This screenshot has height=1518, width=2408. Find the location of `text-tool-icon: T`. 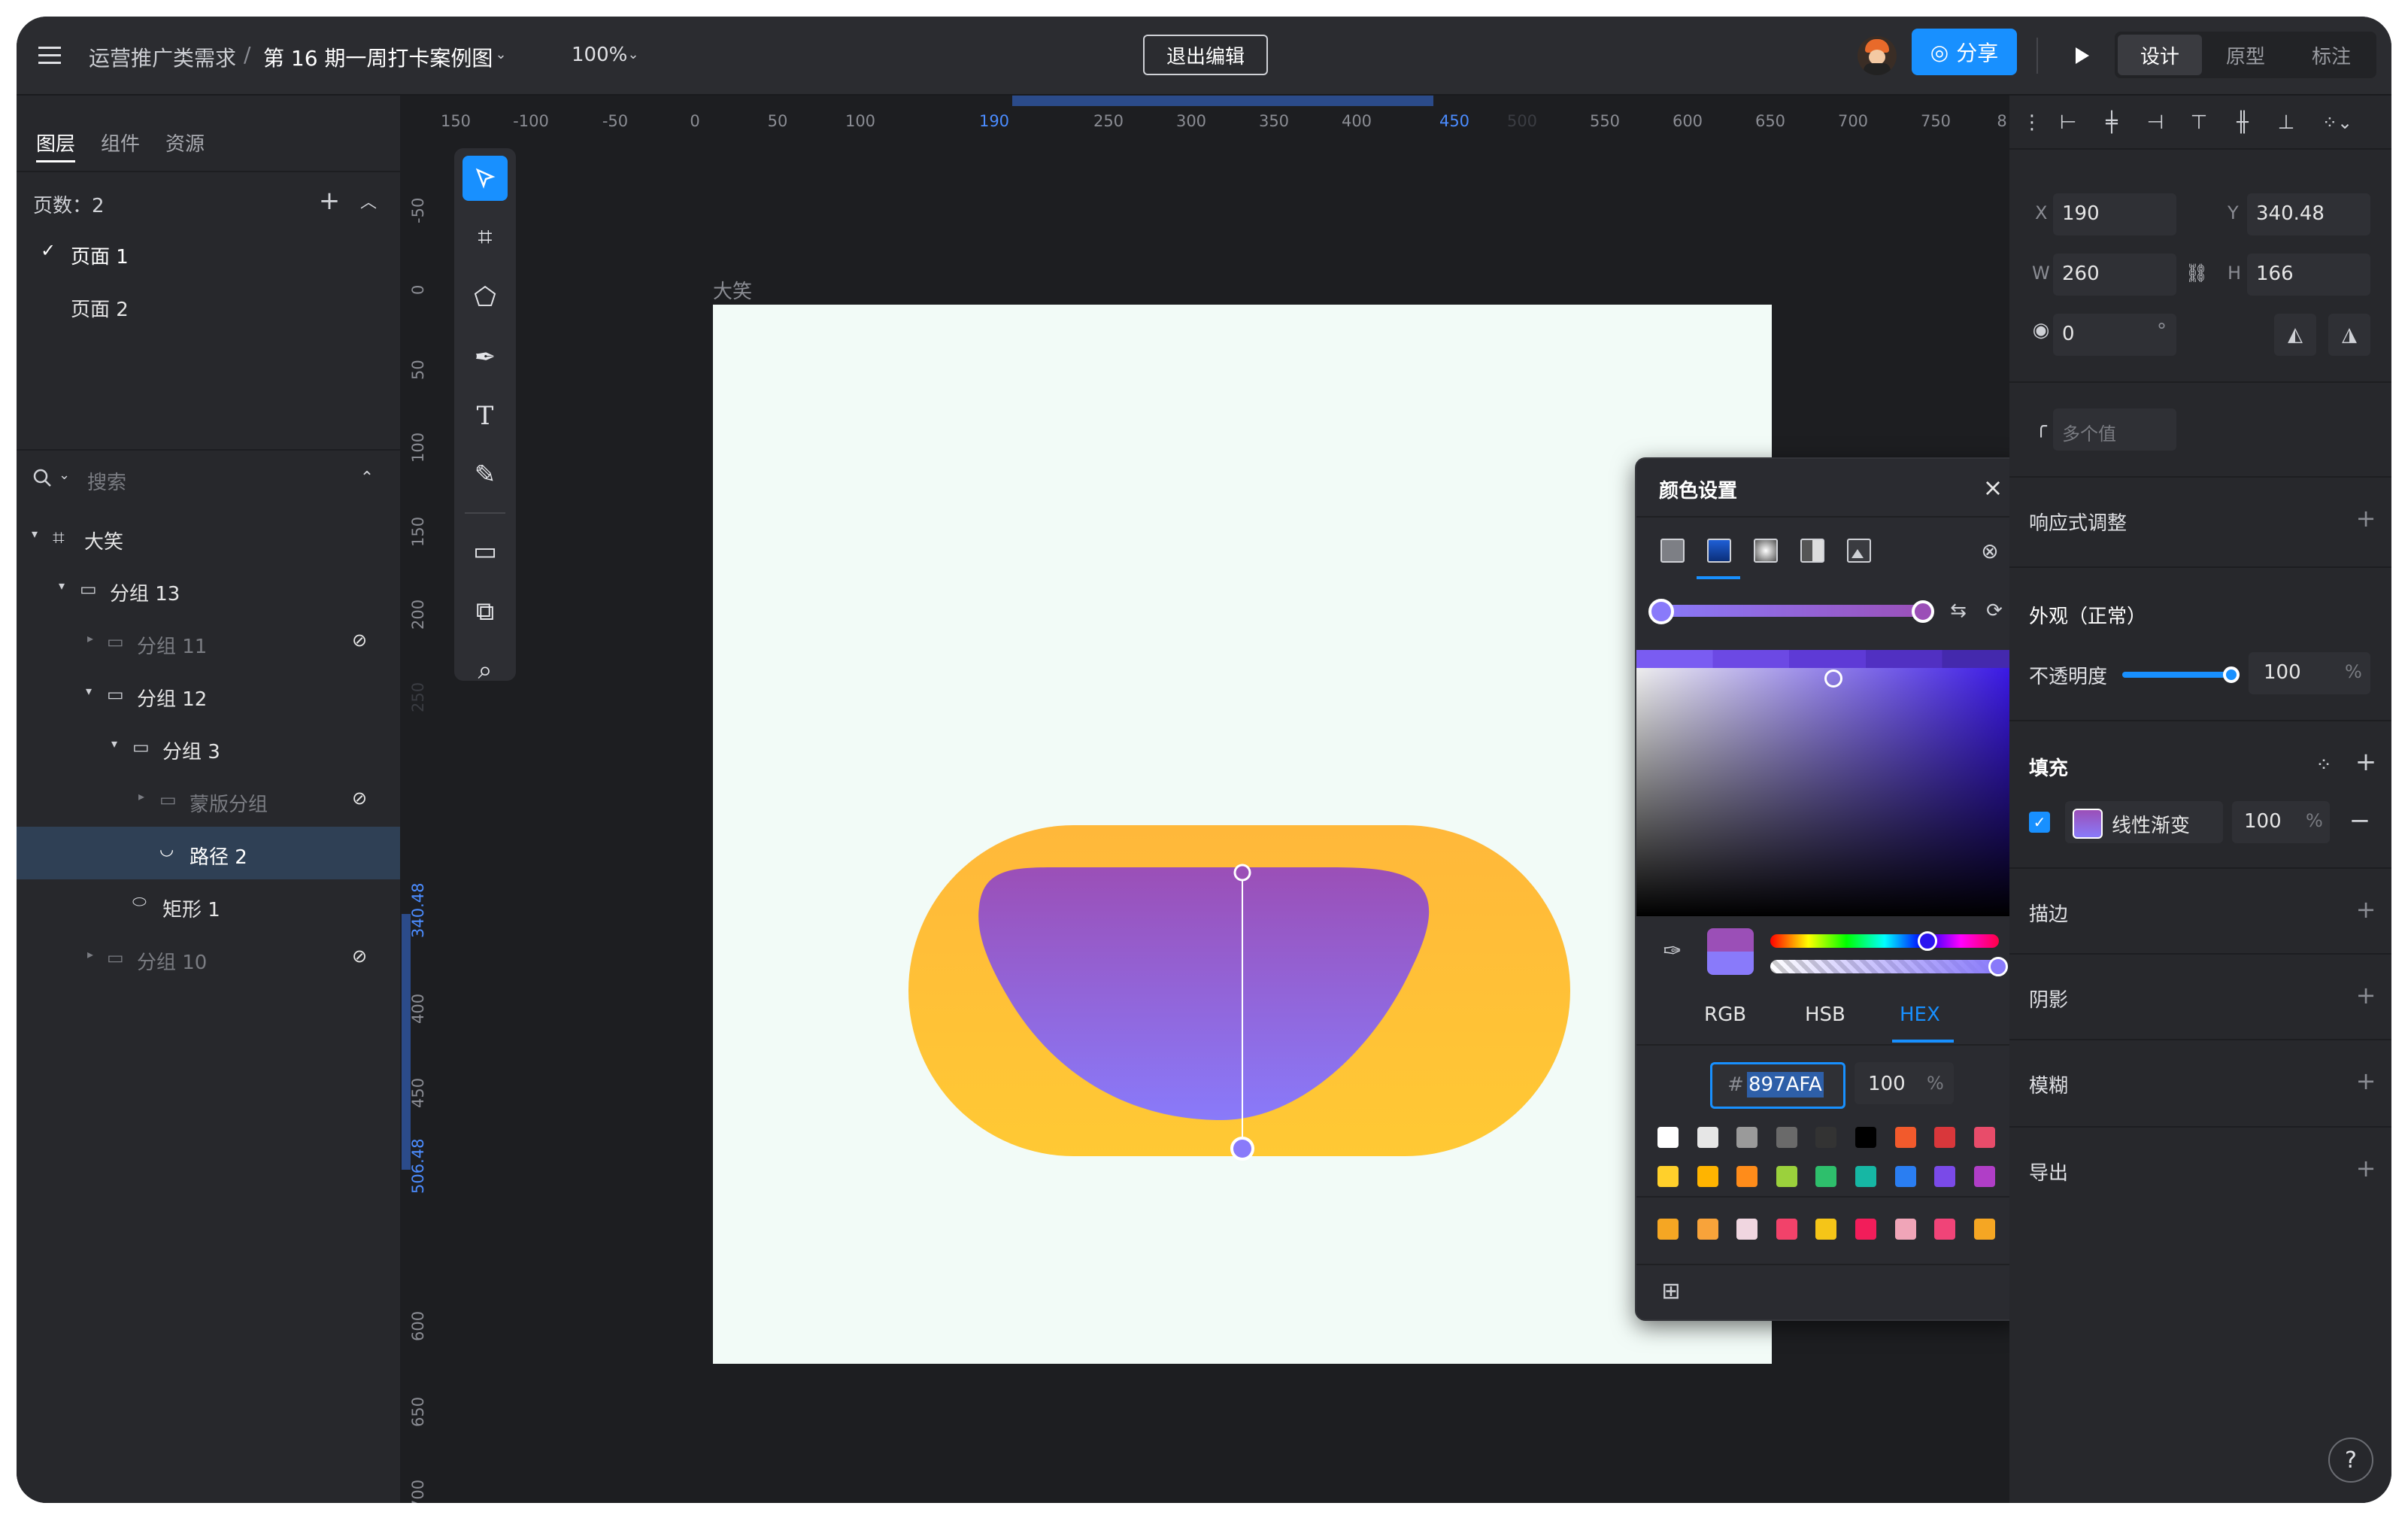

text-tool-icon: T is located at coordinates (485, 416).